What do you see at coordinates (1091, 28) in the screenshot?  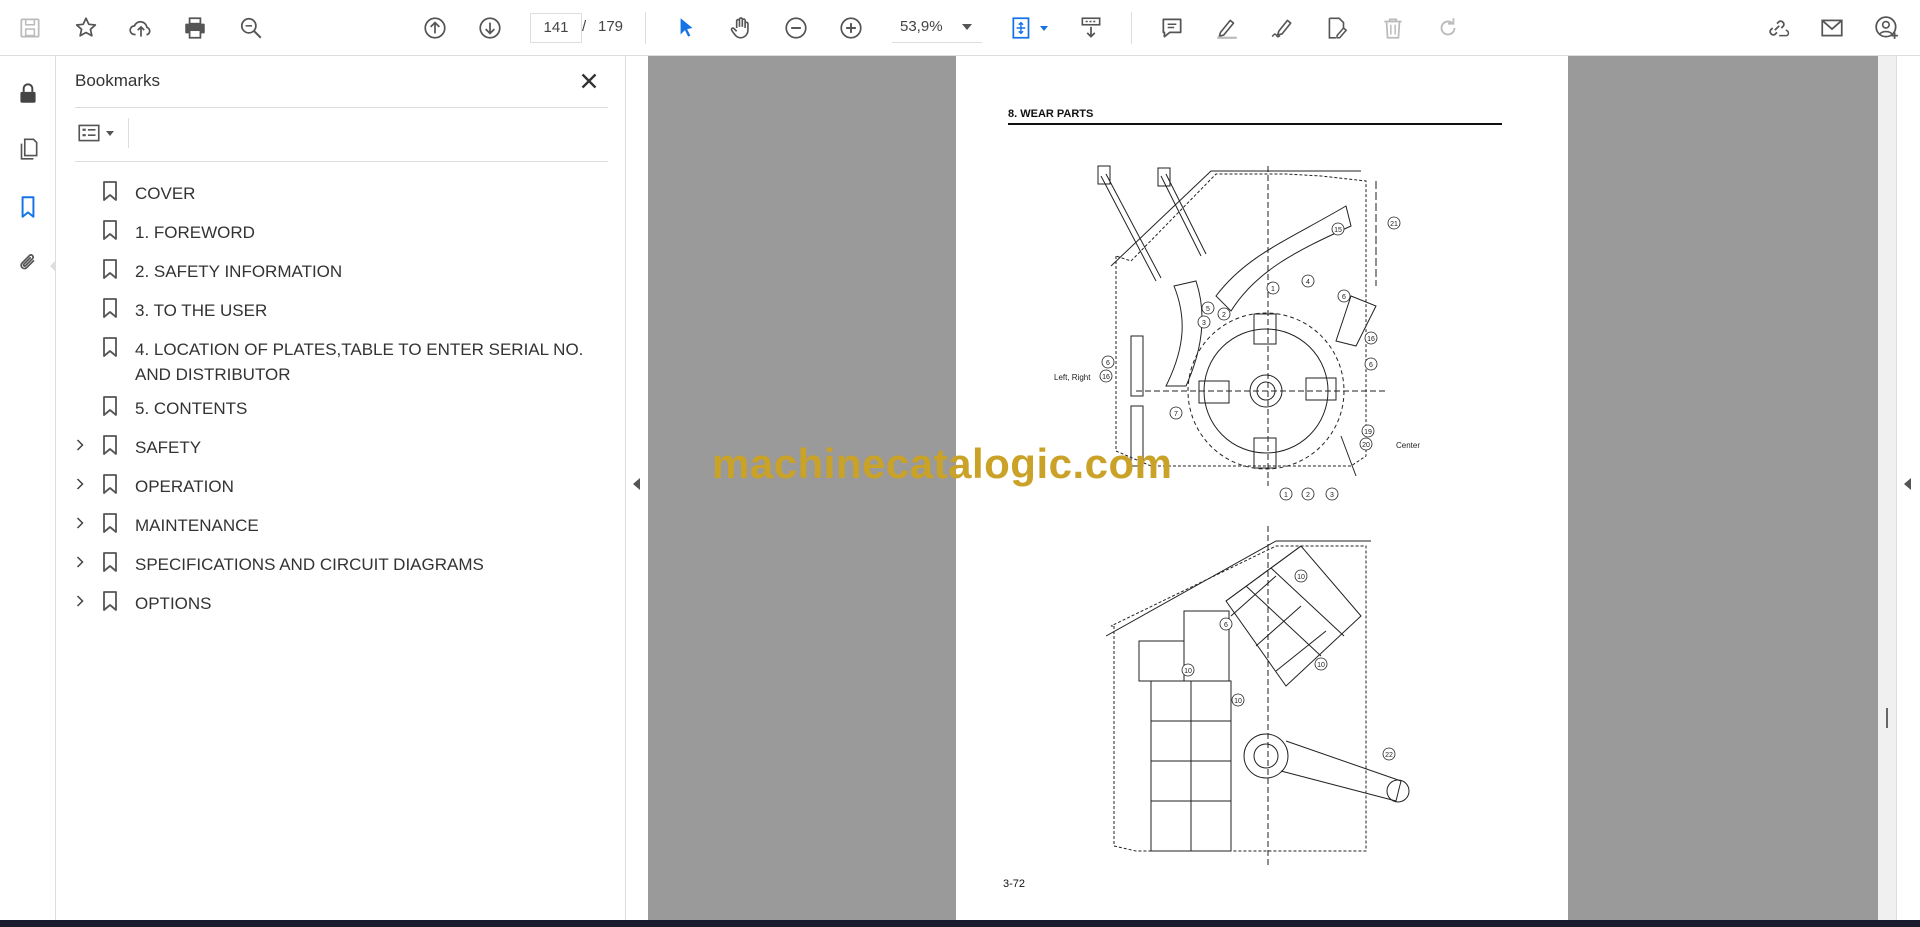 I see `scroll-mode-icon` at bounding box center [1091, 28].